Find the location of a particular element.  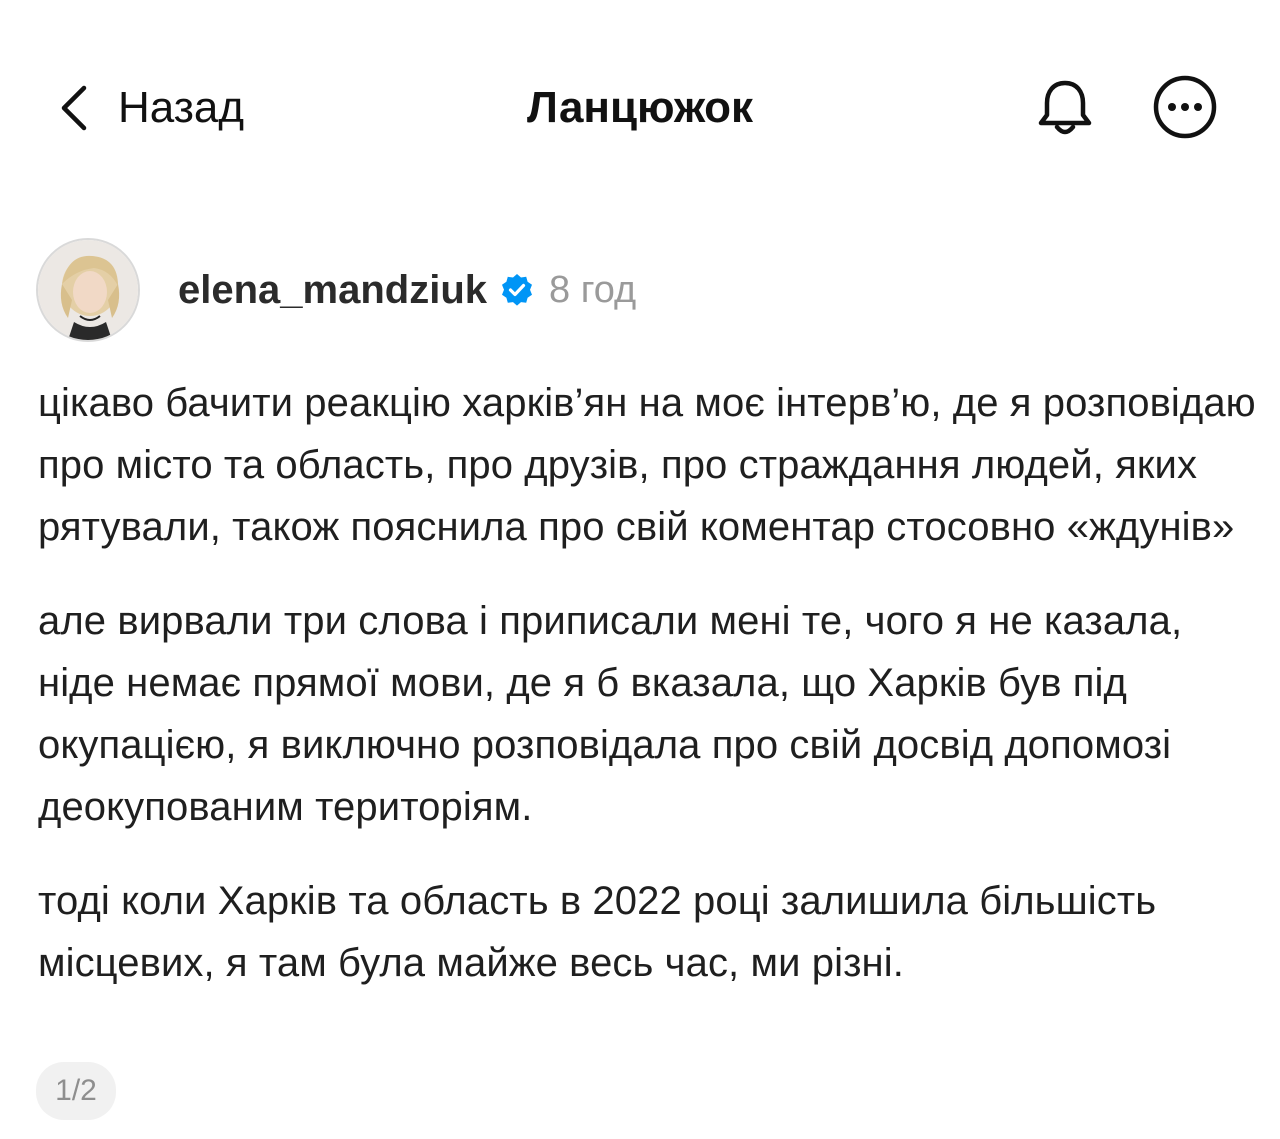

more-icon is located at coordinates (1185, 109).